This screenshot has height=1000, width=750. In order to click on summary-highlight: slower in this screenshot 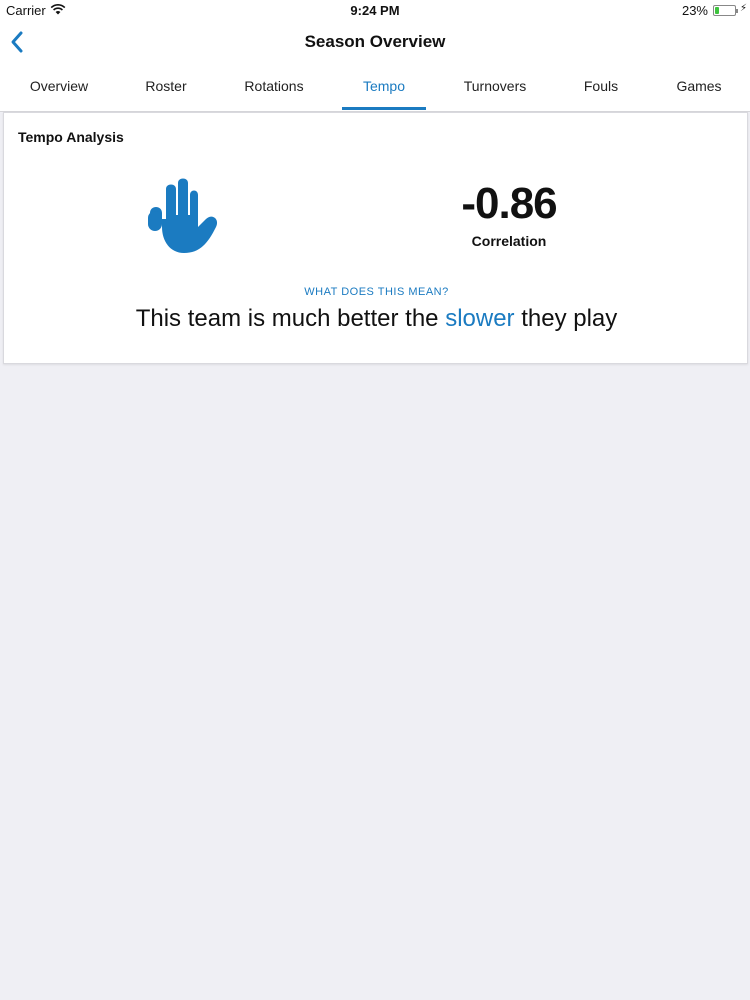, I will do `click(480, 318)`.